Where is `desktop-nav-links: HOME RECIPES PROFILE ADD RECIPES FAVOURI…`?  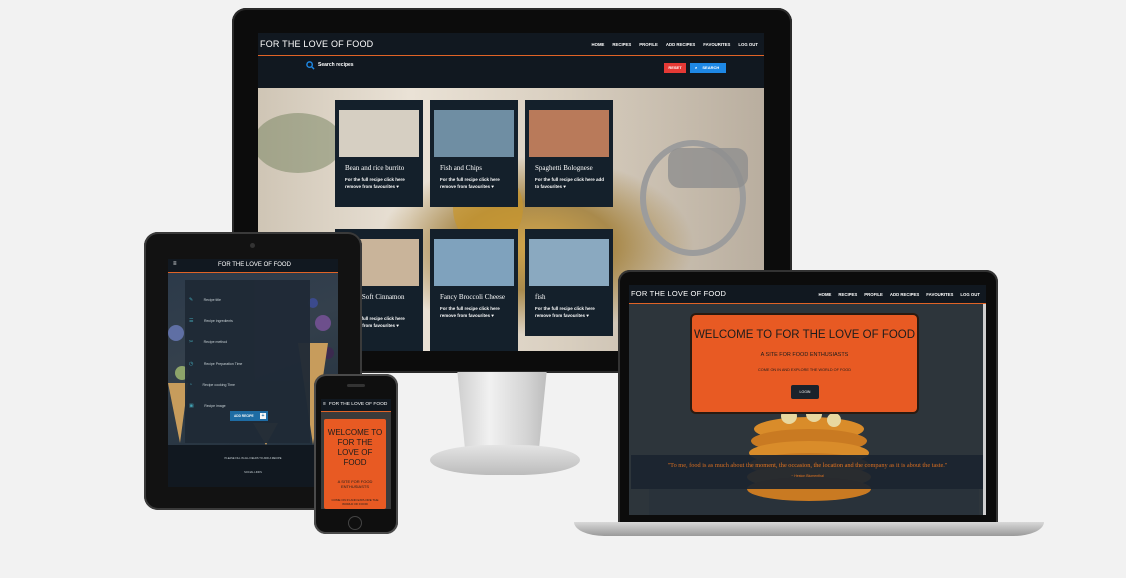
desktop-nav-links: HOME RECIPES PROFILE ADD RECIPES FAVOURI… is located at coordinates (675, 44).